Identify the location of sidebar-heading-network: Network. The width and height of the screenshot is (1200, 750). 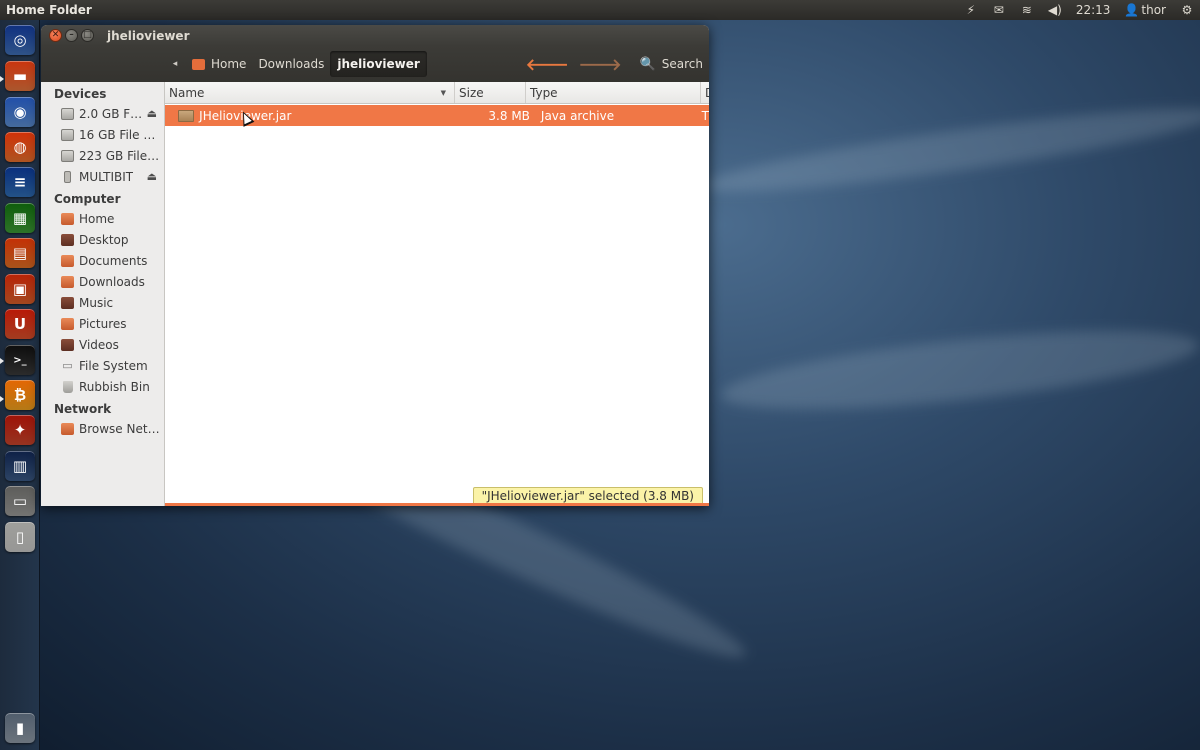
(83, 409).